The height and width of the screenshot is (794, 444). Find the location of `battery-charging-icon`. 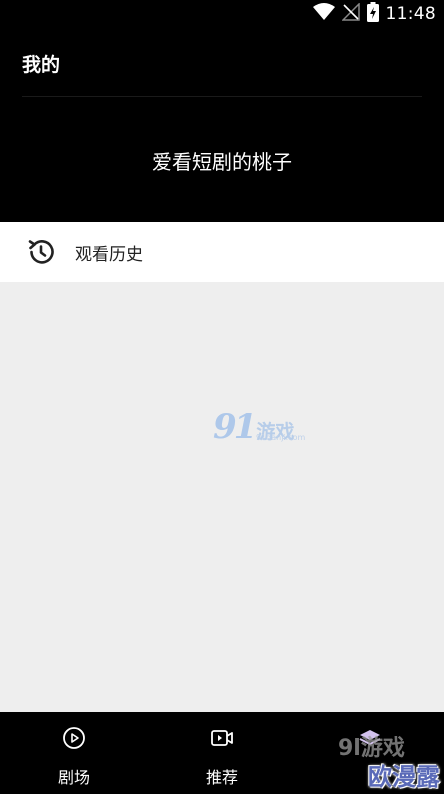

battery-charging-icon is located at coordinates (372, 14).